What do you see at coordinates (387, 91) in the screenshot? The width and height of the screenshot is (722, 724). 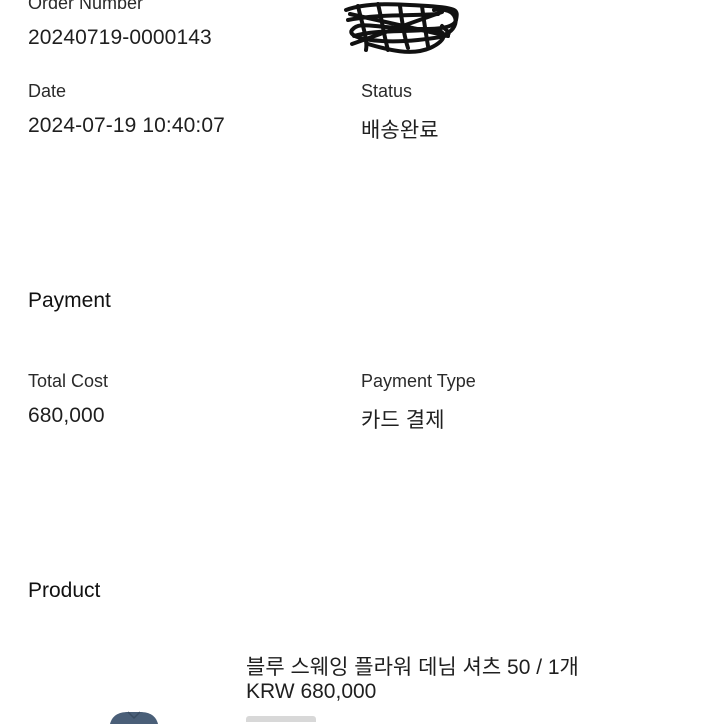 I see `status-label: Status` at bounding box center [387, 91].